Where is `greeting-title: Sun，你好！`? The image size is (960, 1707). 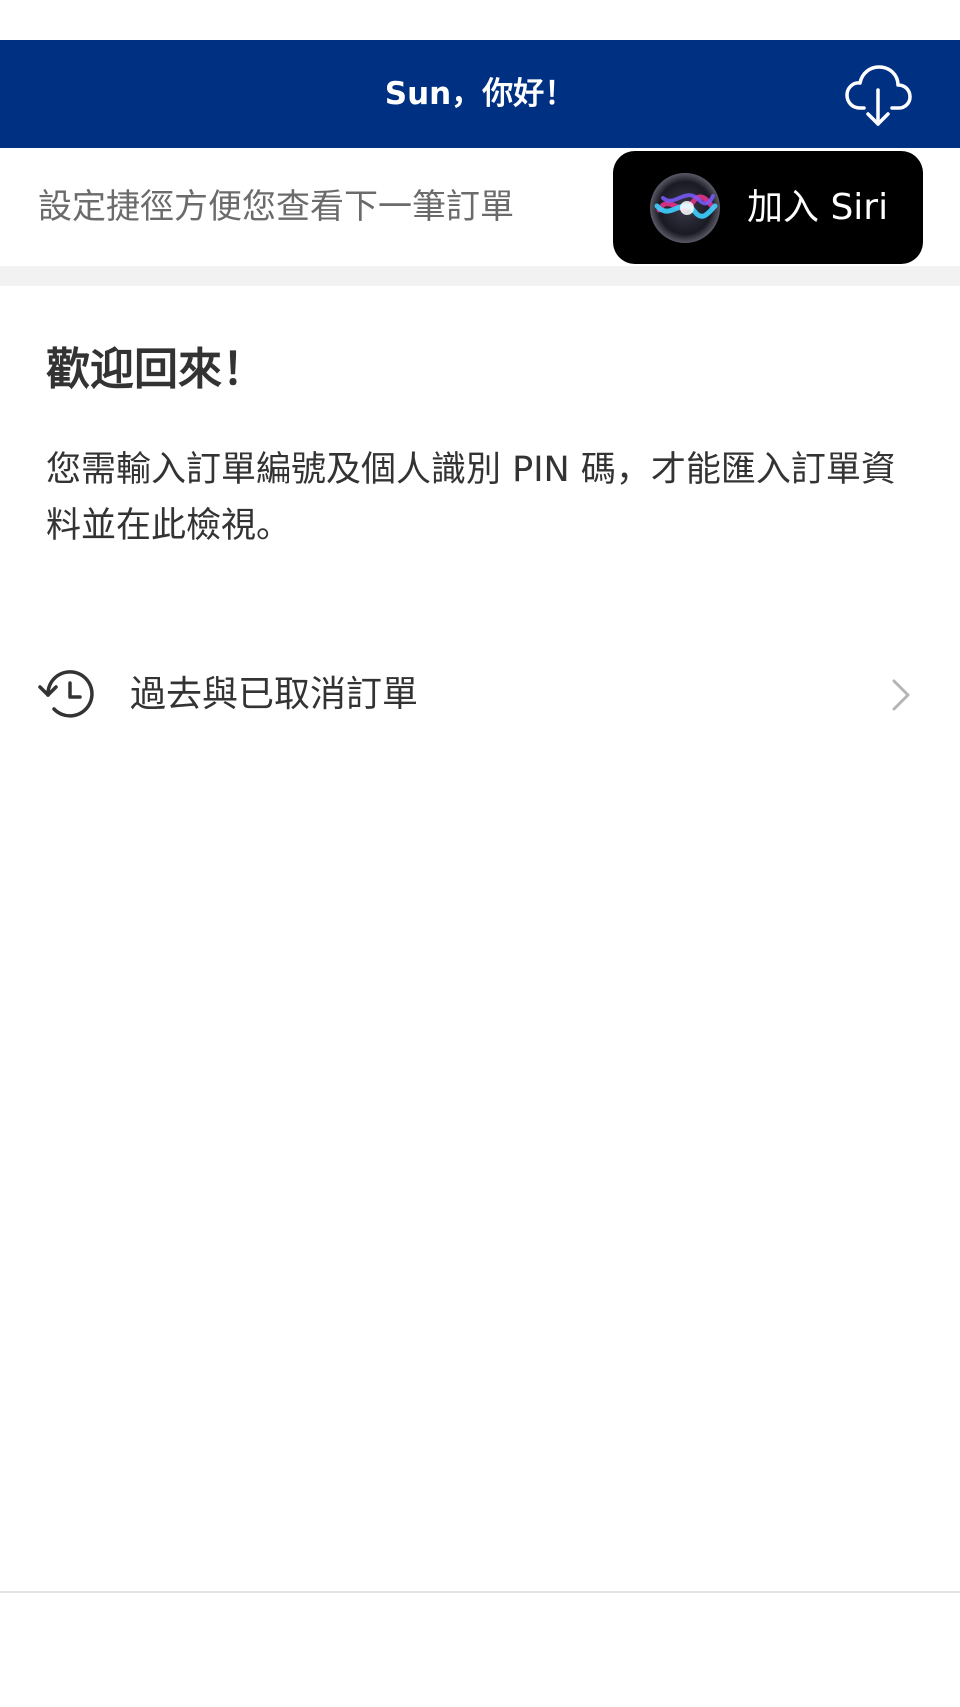
greeting-title: Sun，你好！ is located at coordinates (480, 94).